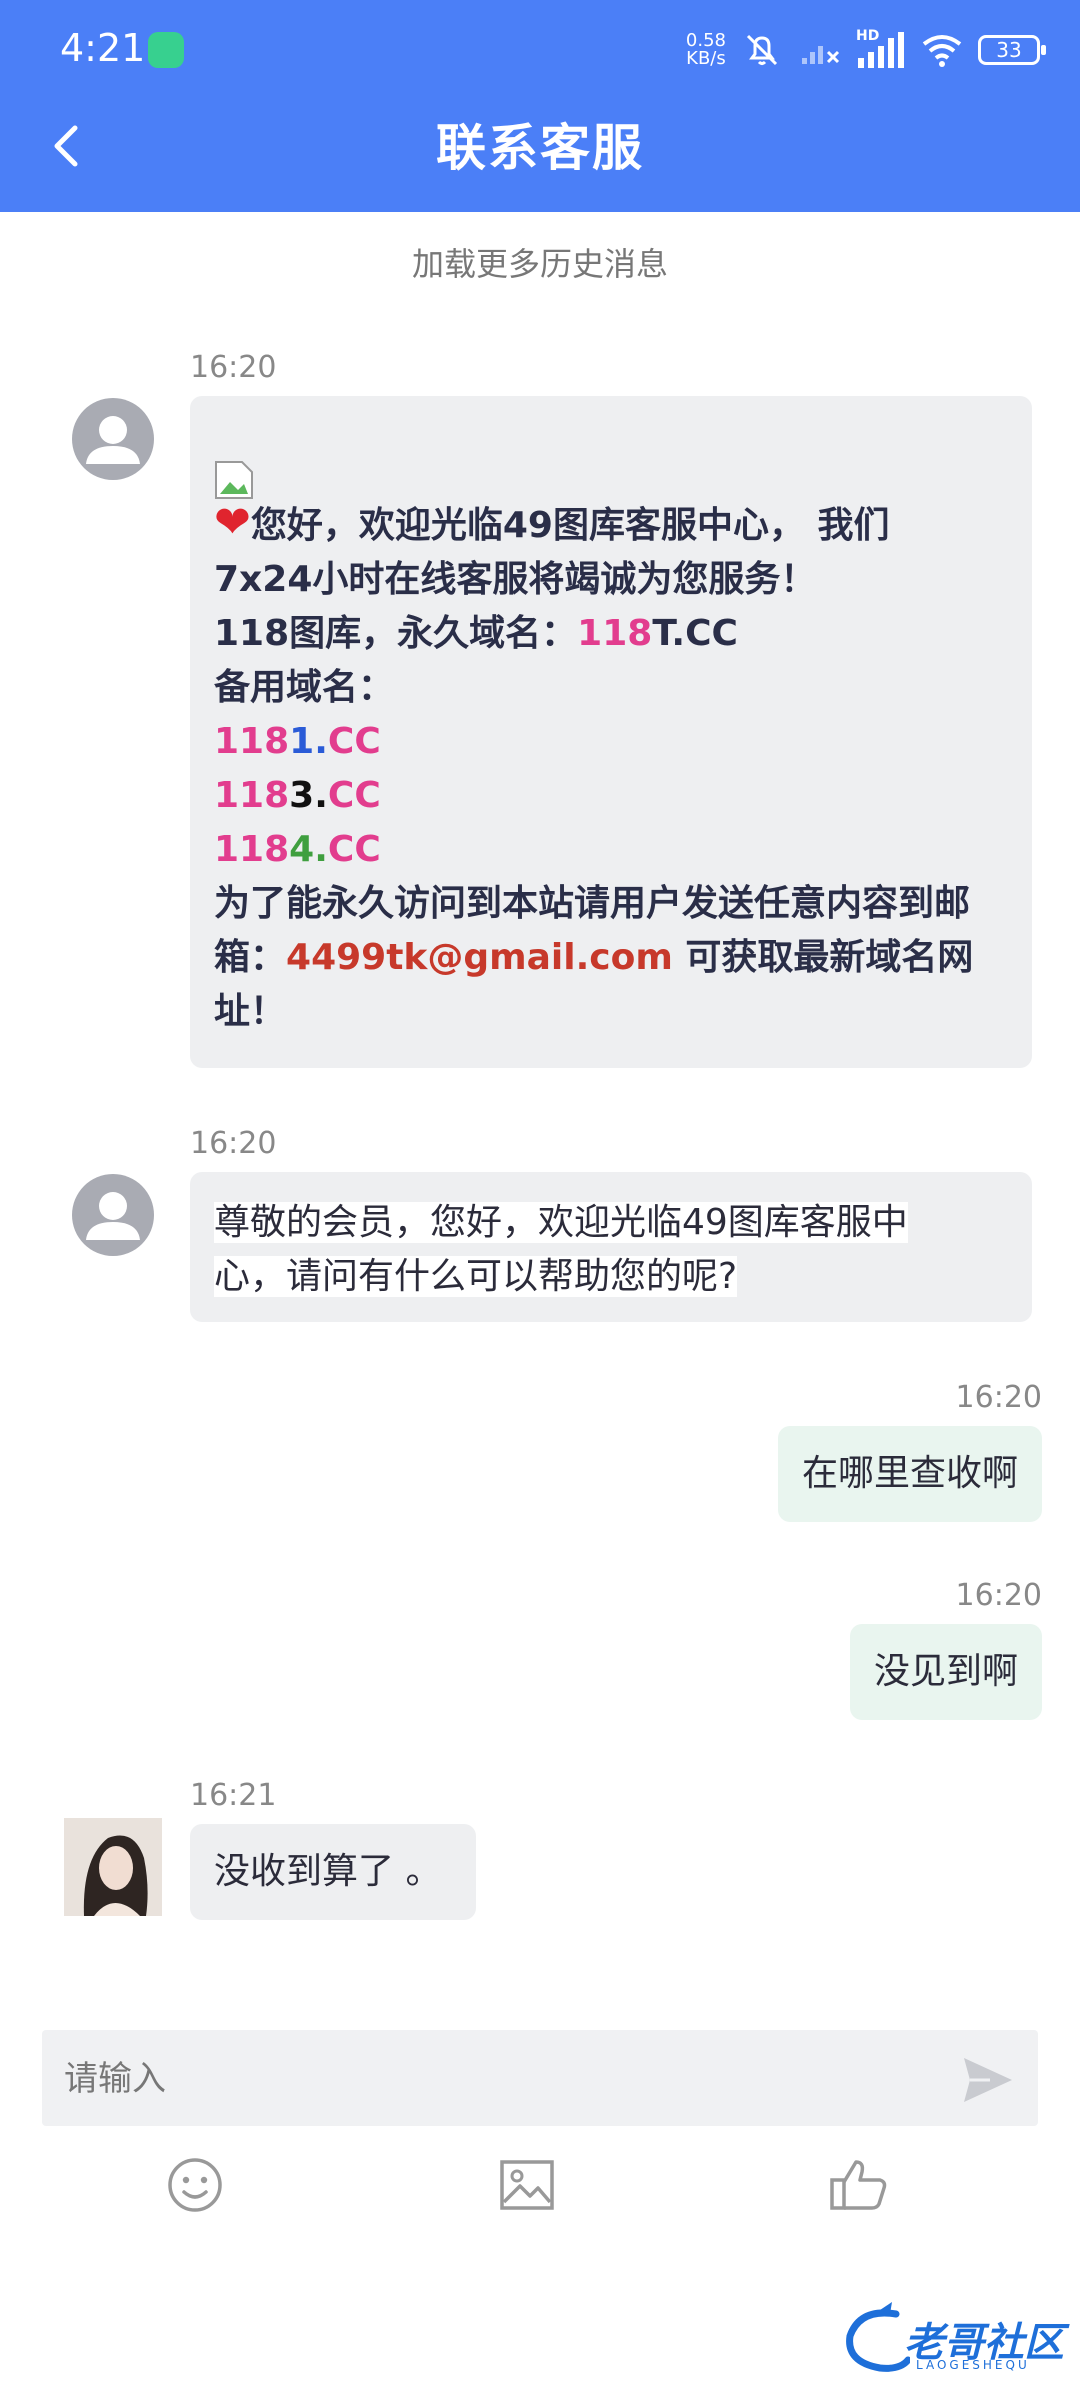 The image size is (1080, 2400). Describe the element at coordinates (592, 903) in the screenshot. I see `email-instruction-line: 为了能永久访问到本站请用户发送任意内容到邮` at that location.